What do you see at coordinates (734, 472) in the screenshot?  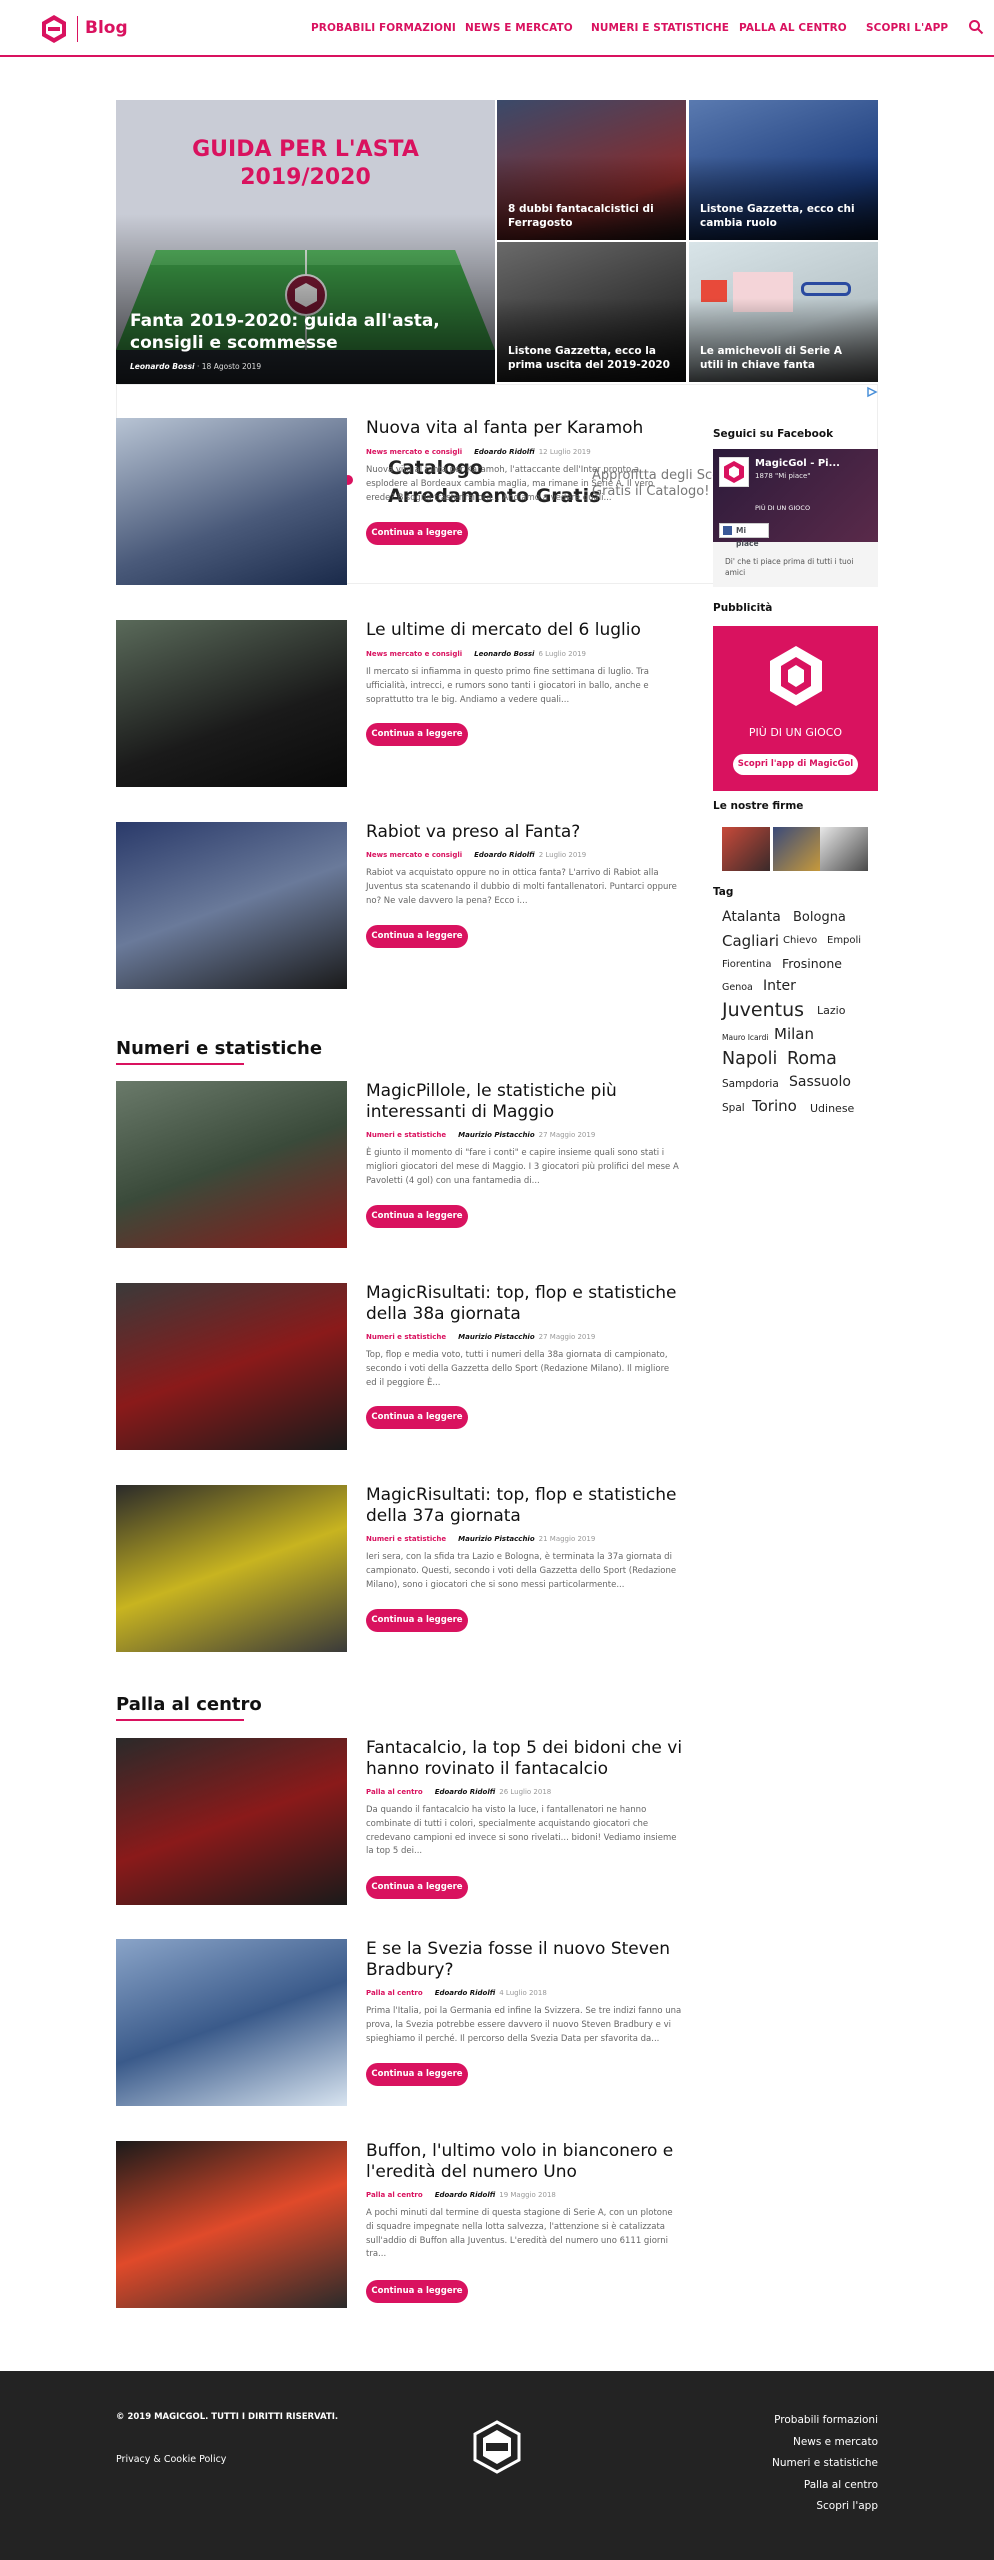 I see `facebook-page-avatar` at bounding box center [734, 472].